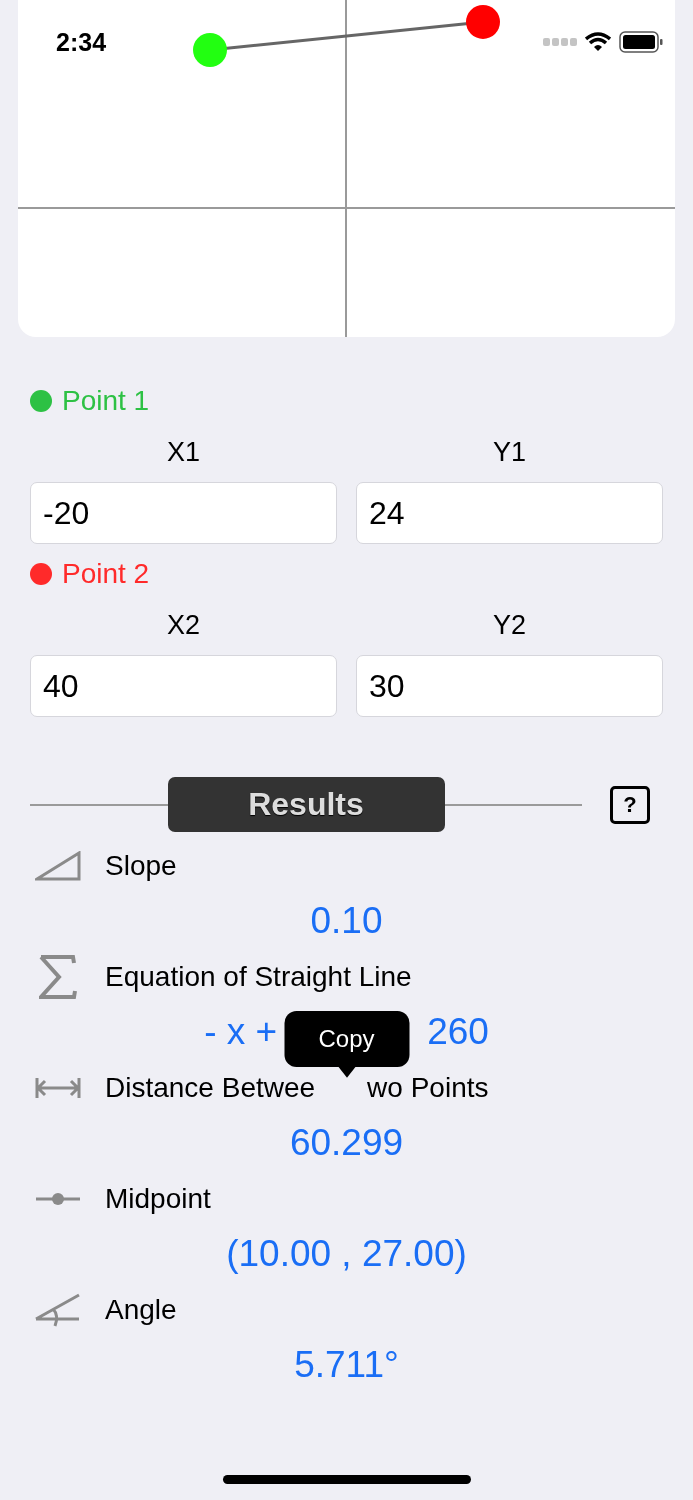  Describe the element at coordinates (346, 1039) in the screenshot. I see `copy-tooltip: Copy` at that location.